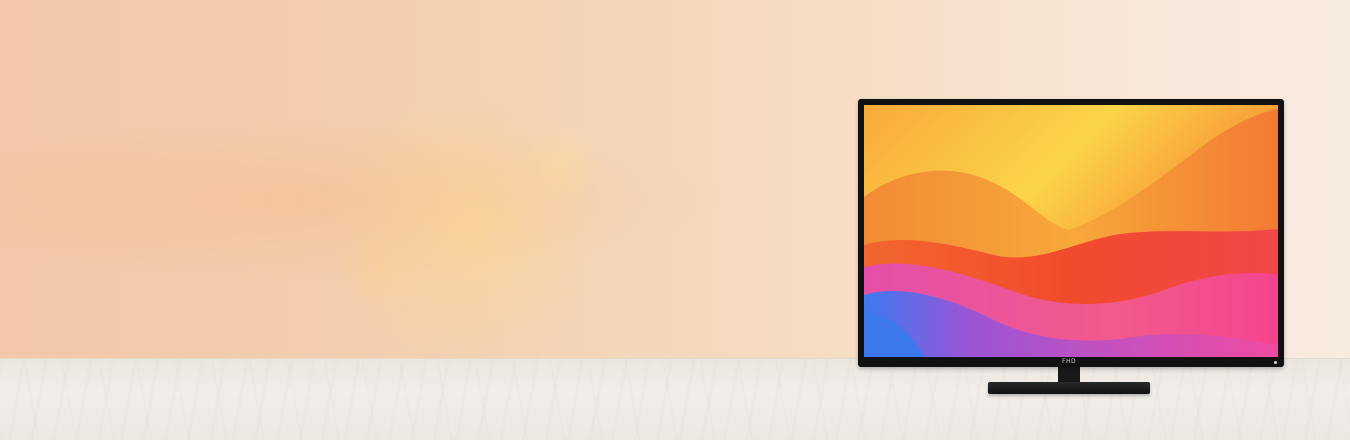 This screenshot has height=440, width=1350. What do you see at coordinates (1275, 362) in the screenshot?
I see `power-indicator-icon` at bounding box center [1275, 362].